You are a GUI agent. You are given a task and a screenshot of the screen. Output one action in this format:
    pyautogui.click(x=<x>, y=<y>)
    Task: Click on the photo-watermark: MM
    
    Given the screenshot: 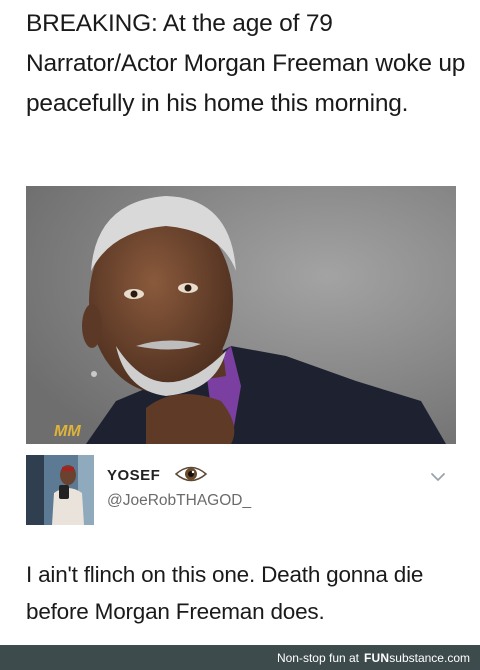 What is the action you would take?
    pyautogui.click(x=67, y=431)
    